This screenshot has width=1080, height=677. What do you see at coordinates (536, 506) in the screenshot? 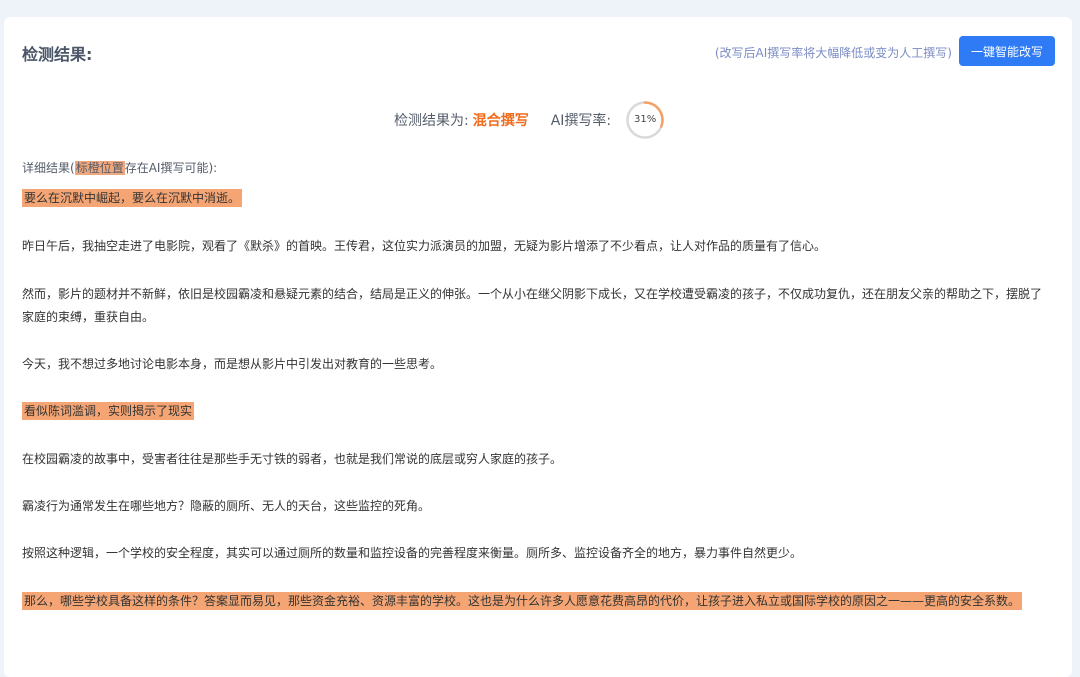
I see `paragraph: 霸凌行为通常发生在哪些地方？隐蔽的厕所、无人的天台，这些监控的死角。` at bounding box center [536, 506].